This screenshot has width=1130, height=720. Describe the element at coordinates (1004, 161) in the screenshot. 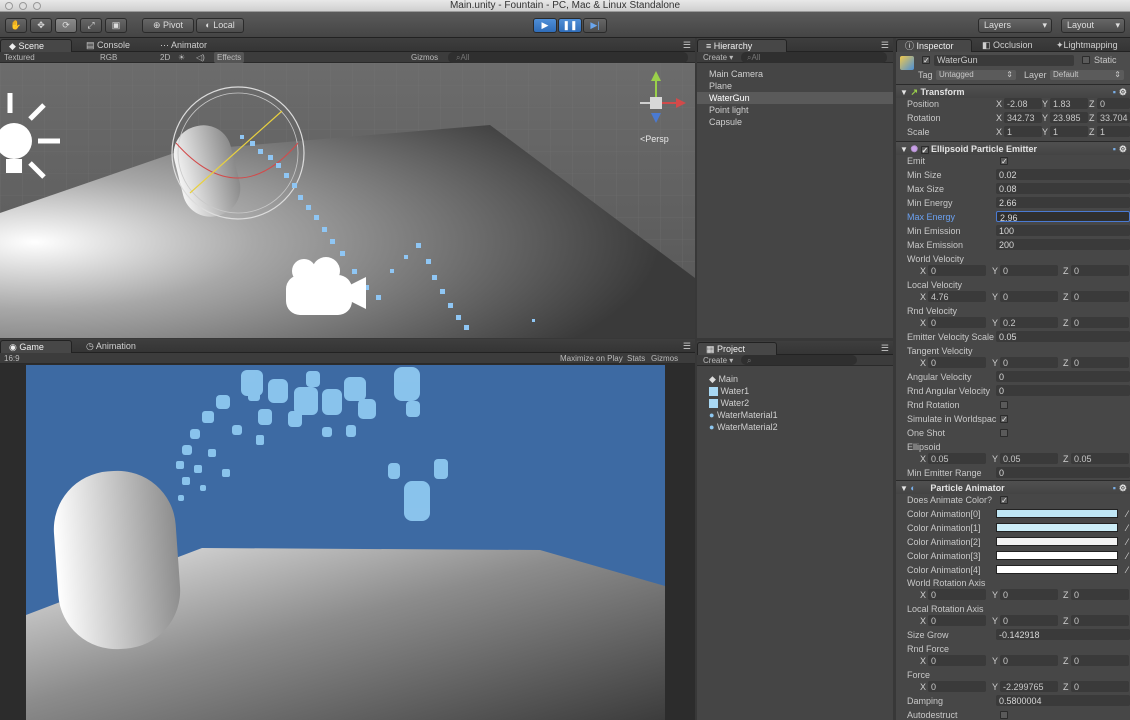

I see `emit-checkbox: ✓` at that location.